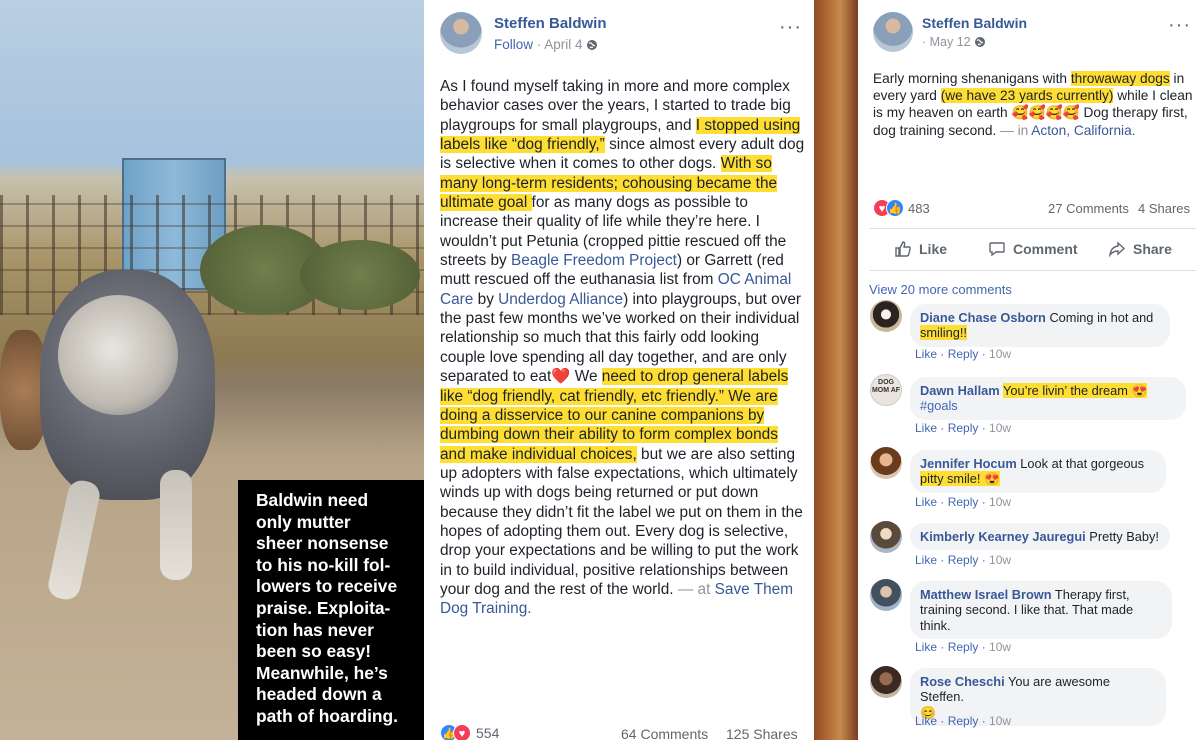 This screenshot has height=740, width=1200. Describe the element at coordinates (315, 629) in the screenshot. I see `caption-line: tion has never` at that location.